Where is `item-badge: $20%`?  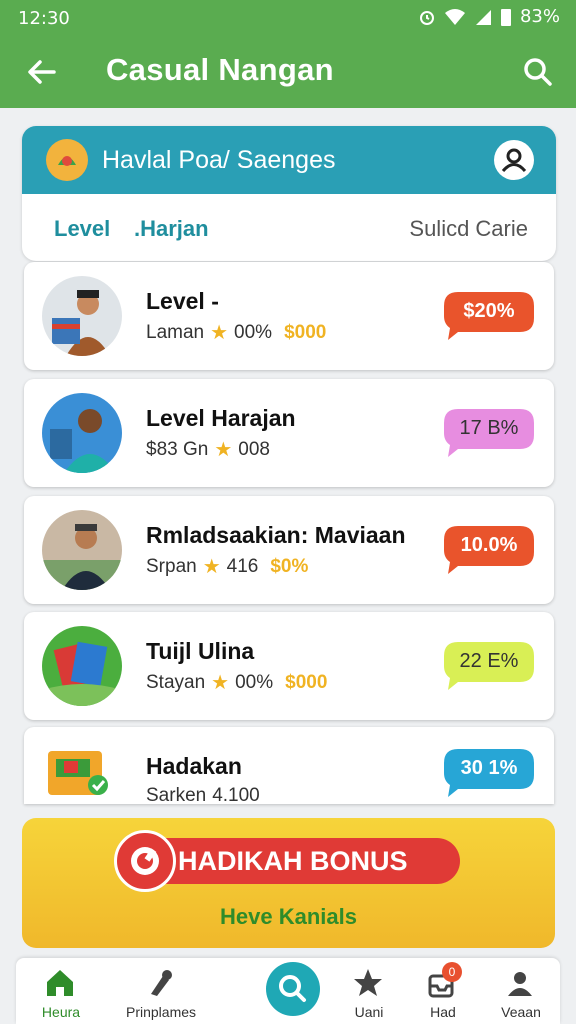 item-badge: $20% is located at coordinates (489, 316).